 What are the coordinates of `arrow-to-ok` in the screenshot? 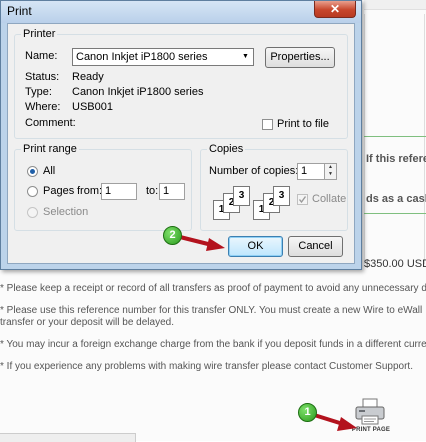 It's located at (199, 242).